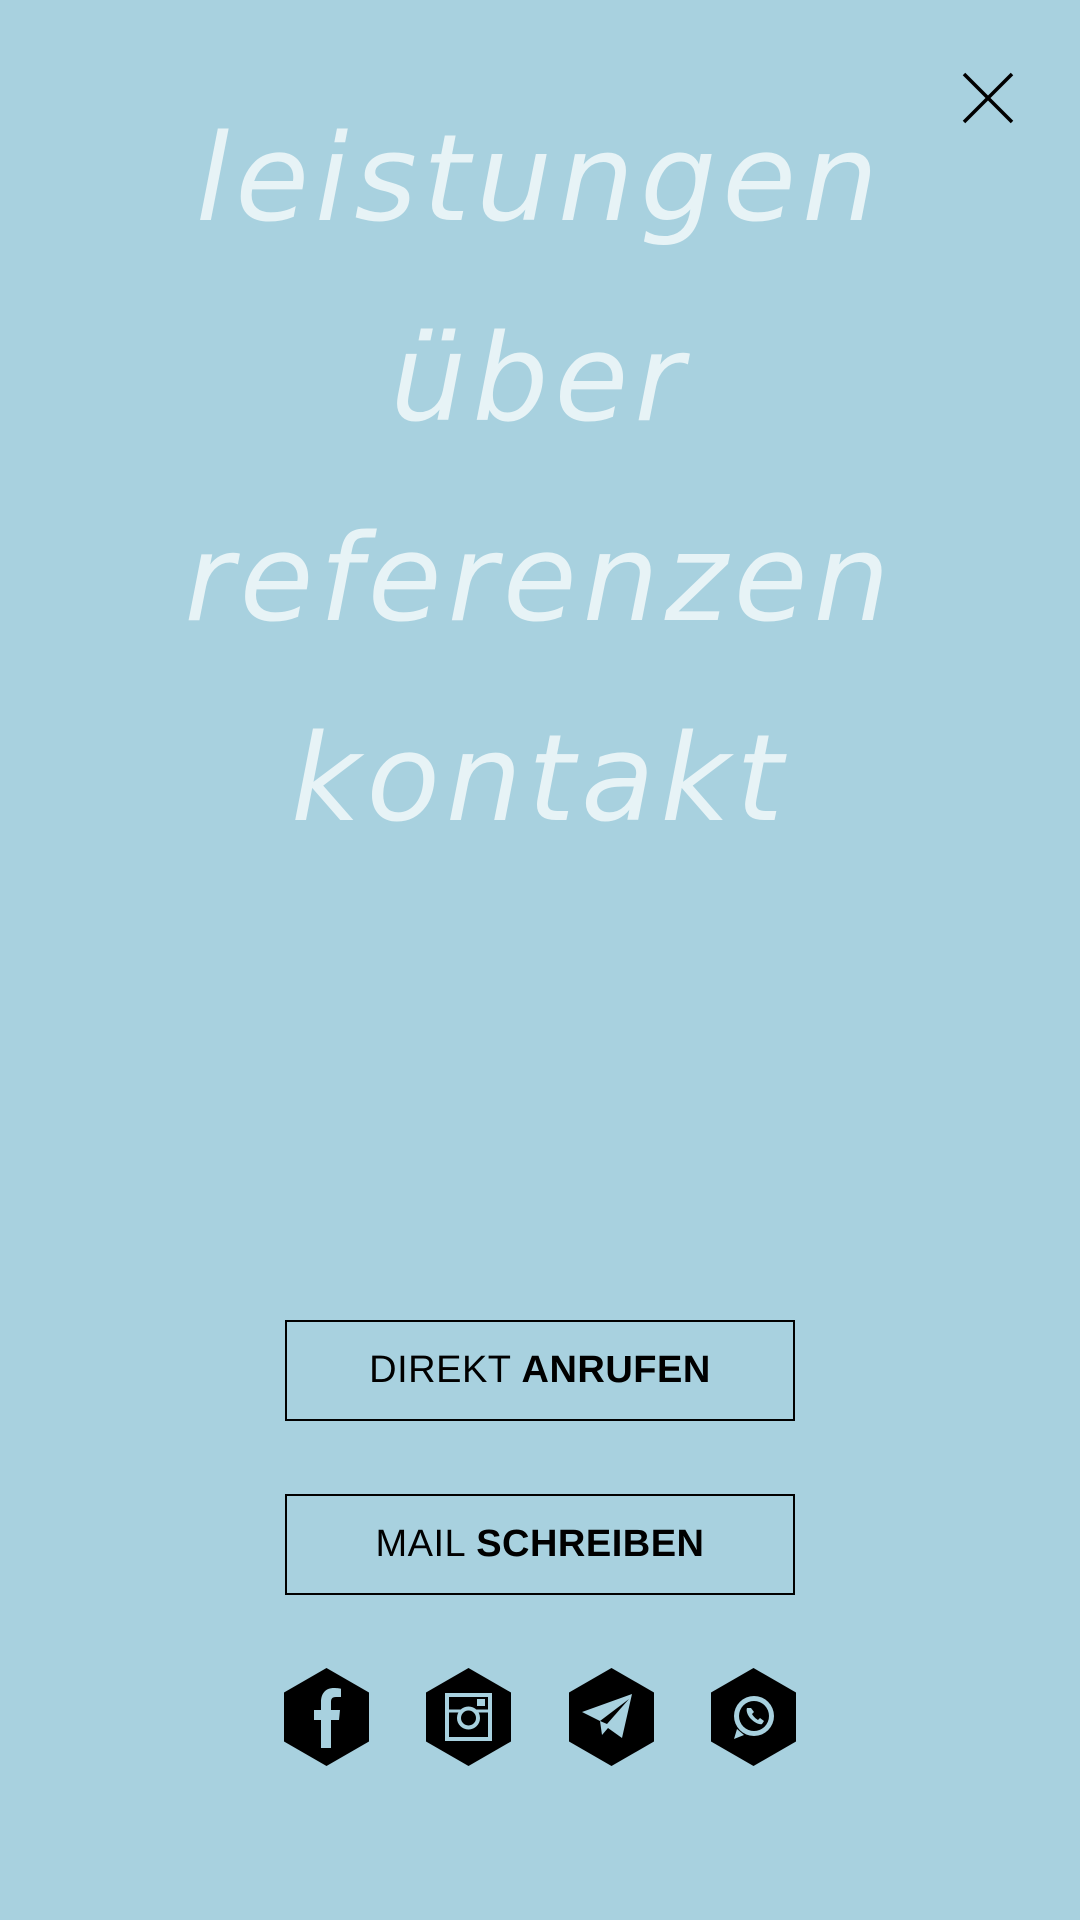  I want to click on mail-button-label-light: MAIL, so click(421, 1544).